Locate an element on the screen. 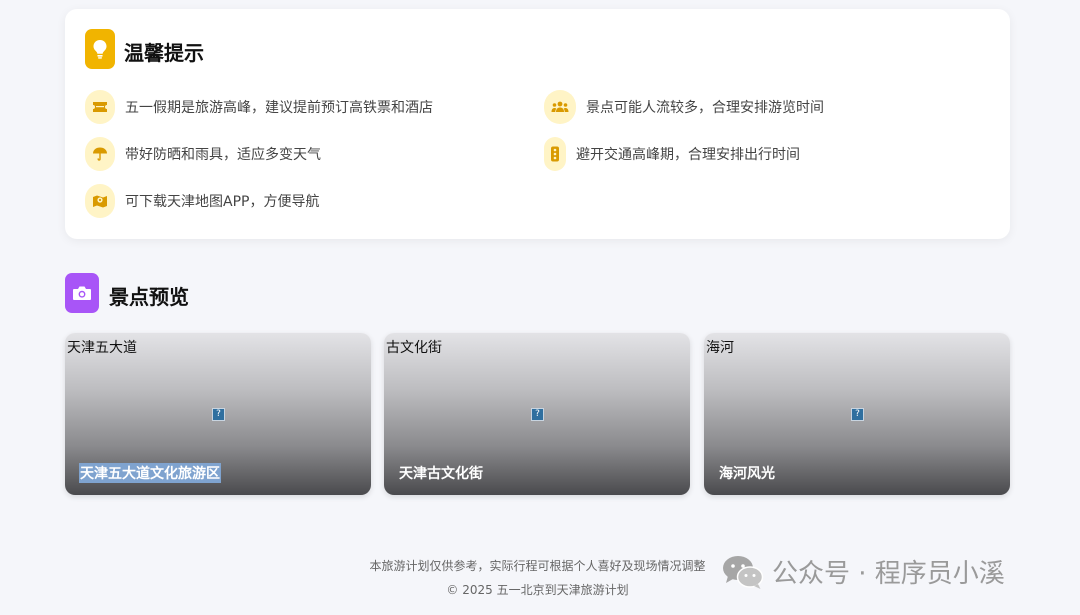 The height and width of the screenshot is (615, 1080). image-alt-text: 海河 is located at coordinates (720, 348).